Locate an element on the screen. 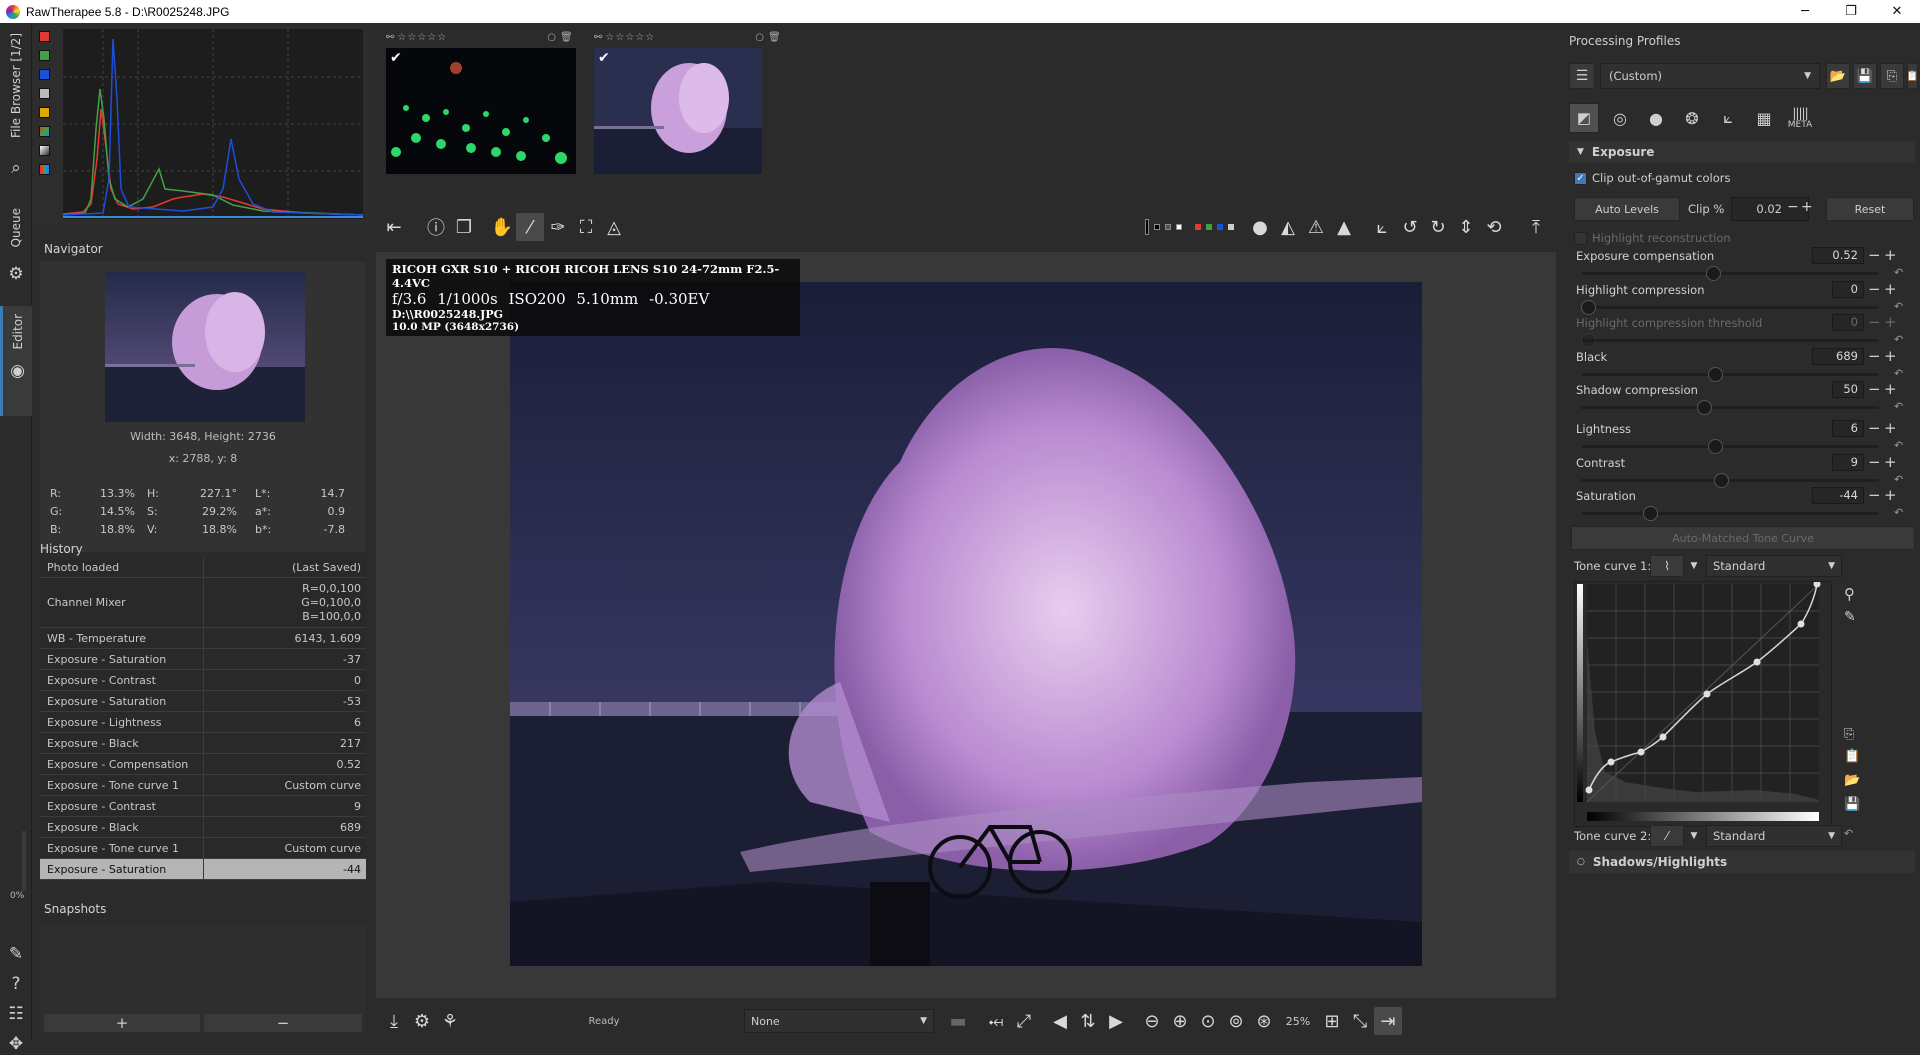  zoom-out-icon: ⊖ is located at coordinates (1152, 1021).